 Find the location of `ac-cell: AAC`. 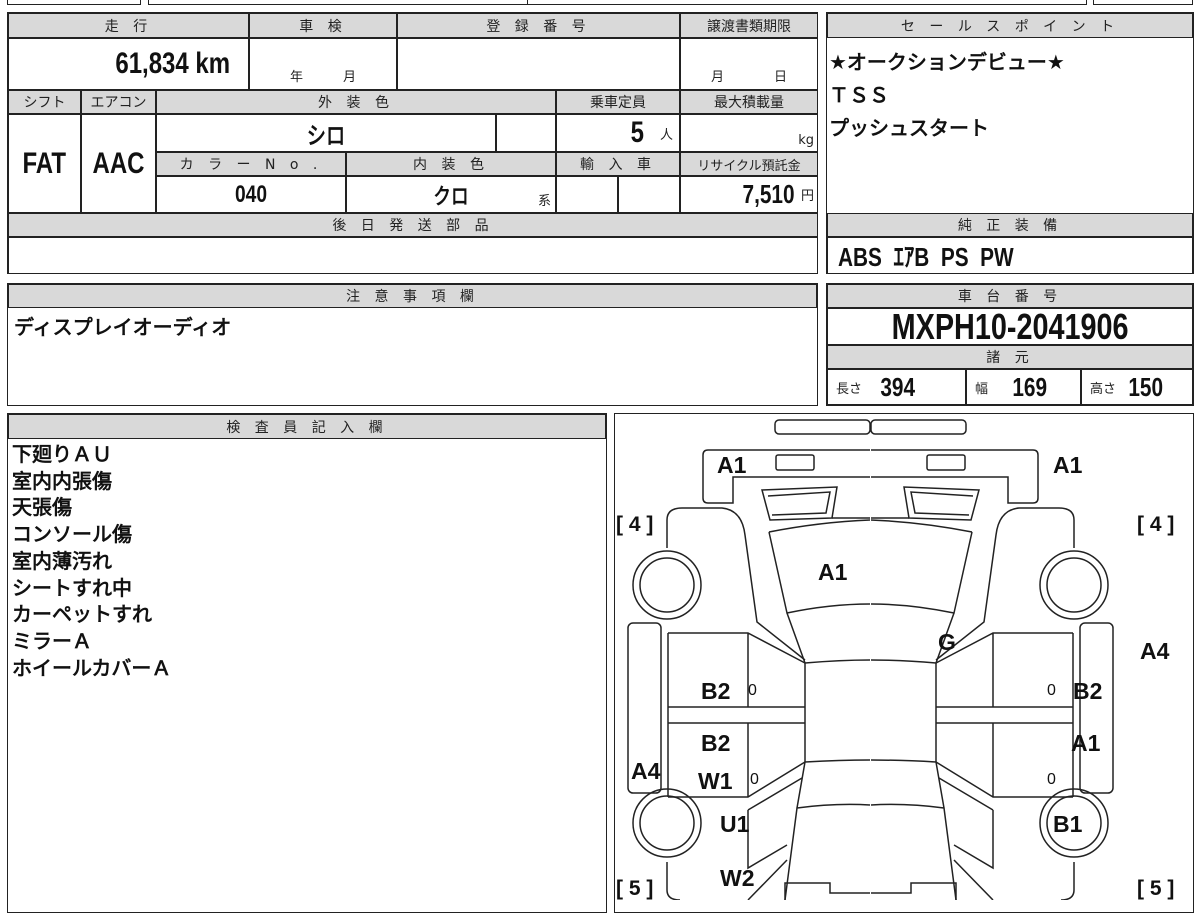

ac-cell: AAC is located at coordinates (118, 163).